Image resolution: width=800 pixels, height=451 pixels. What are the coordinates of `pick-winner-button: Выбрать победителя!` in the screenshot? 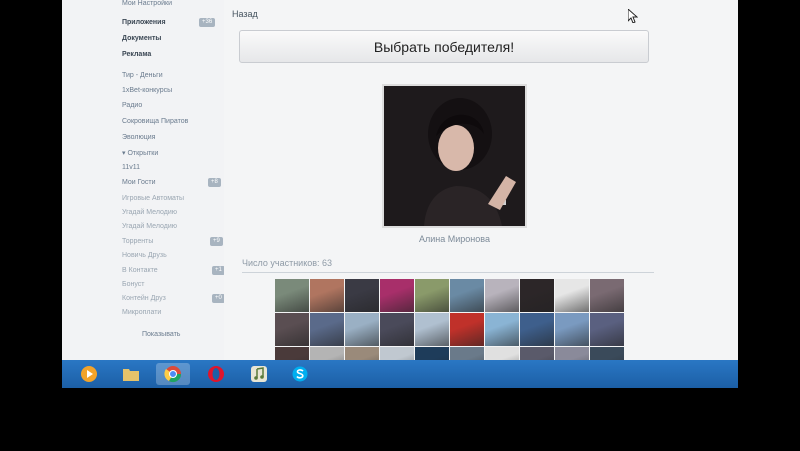 It's located at (444, 46).